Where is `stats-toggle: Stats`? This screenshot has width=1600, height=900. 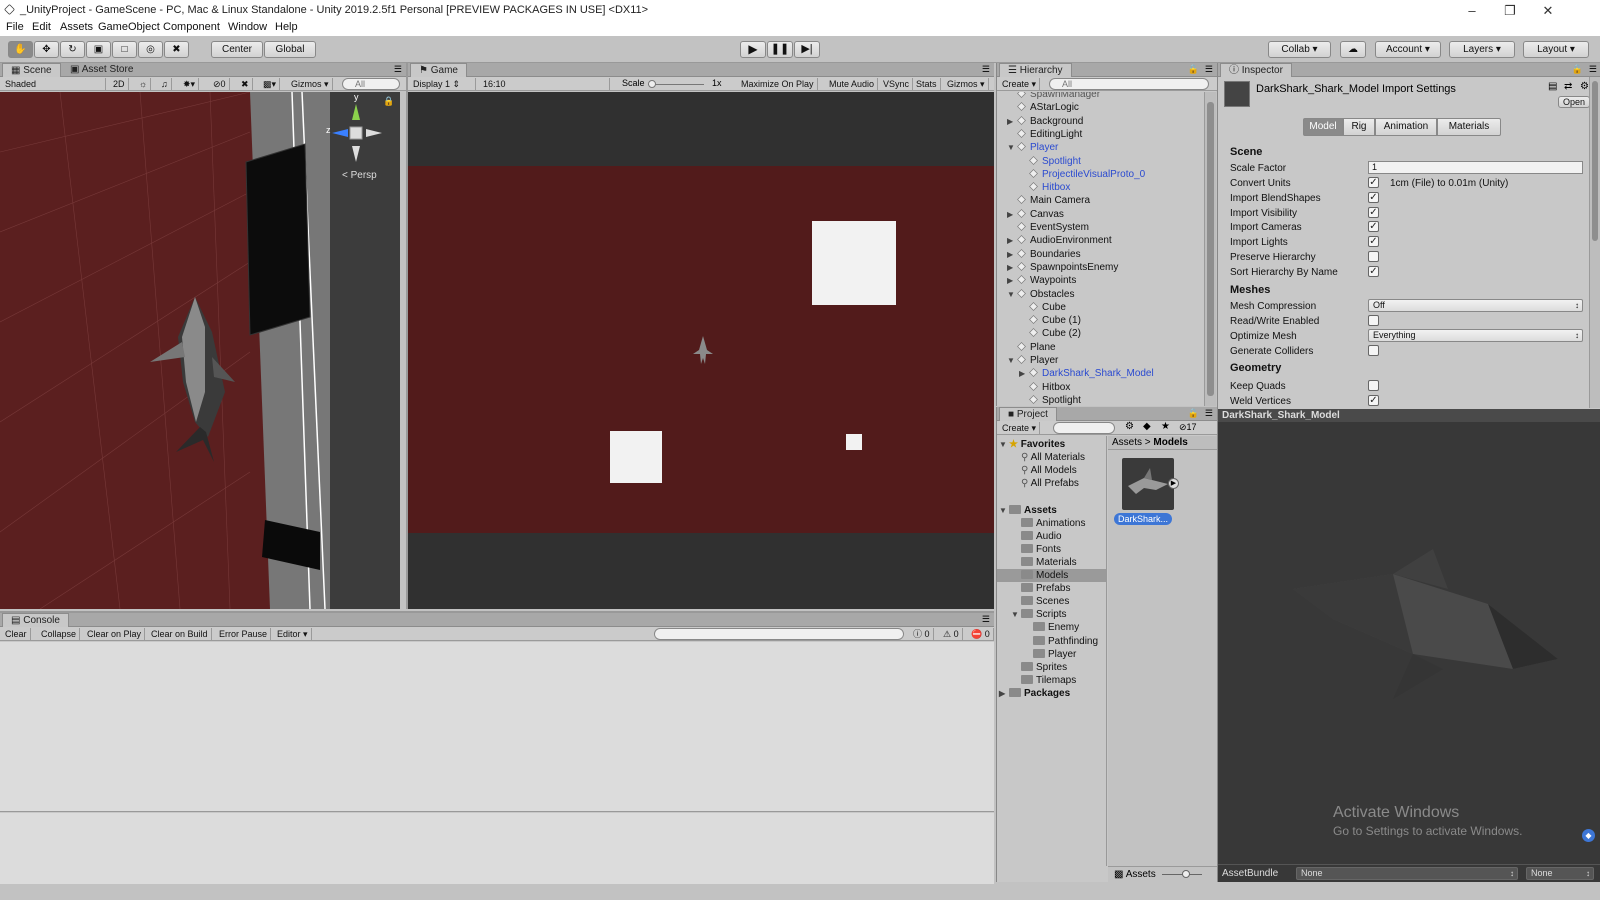 stats-toggle: Stats is located at coordinates (927, 84).